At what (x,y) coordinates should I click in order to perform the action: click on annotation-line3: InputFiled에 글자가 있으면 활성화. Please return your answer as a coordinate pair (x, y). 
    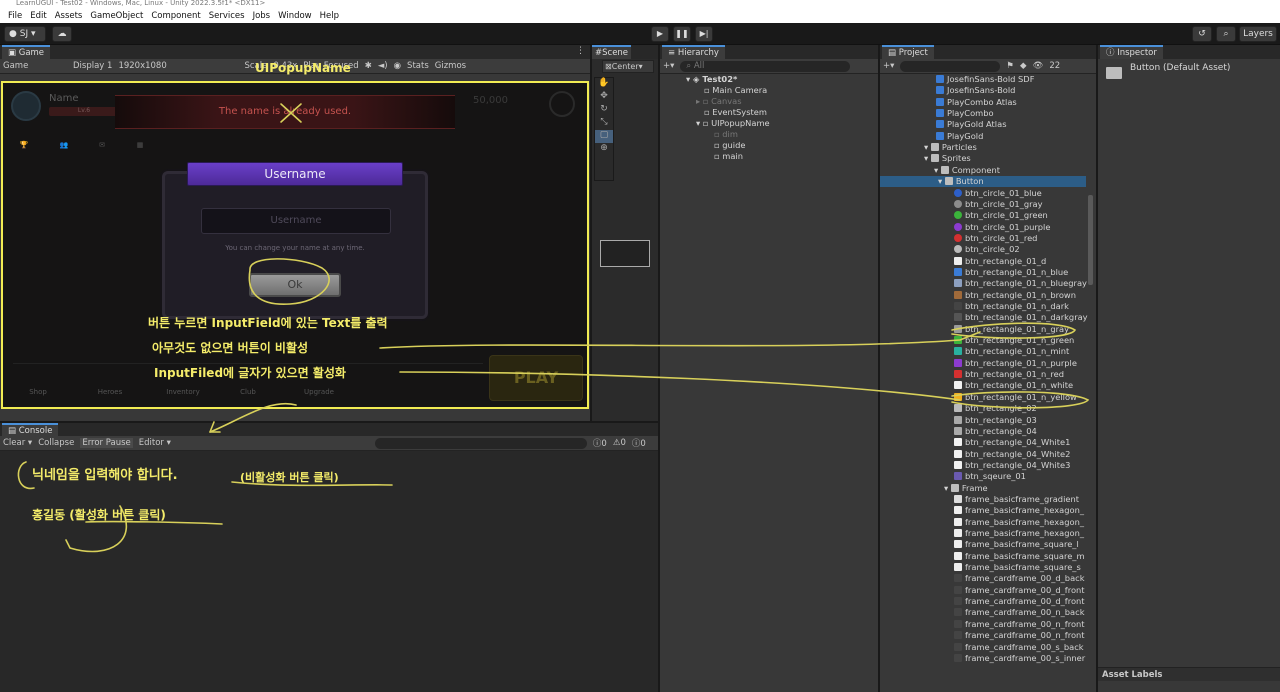
    Looking at the image, I should click on (250, 373).